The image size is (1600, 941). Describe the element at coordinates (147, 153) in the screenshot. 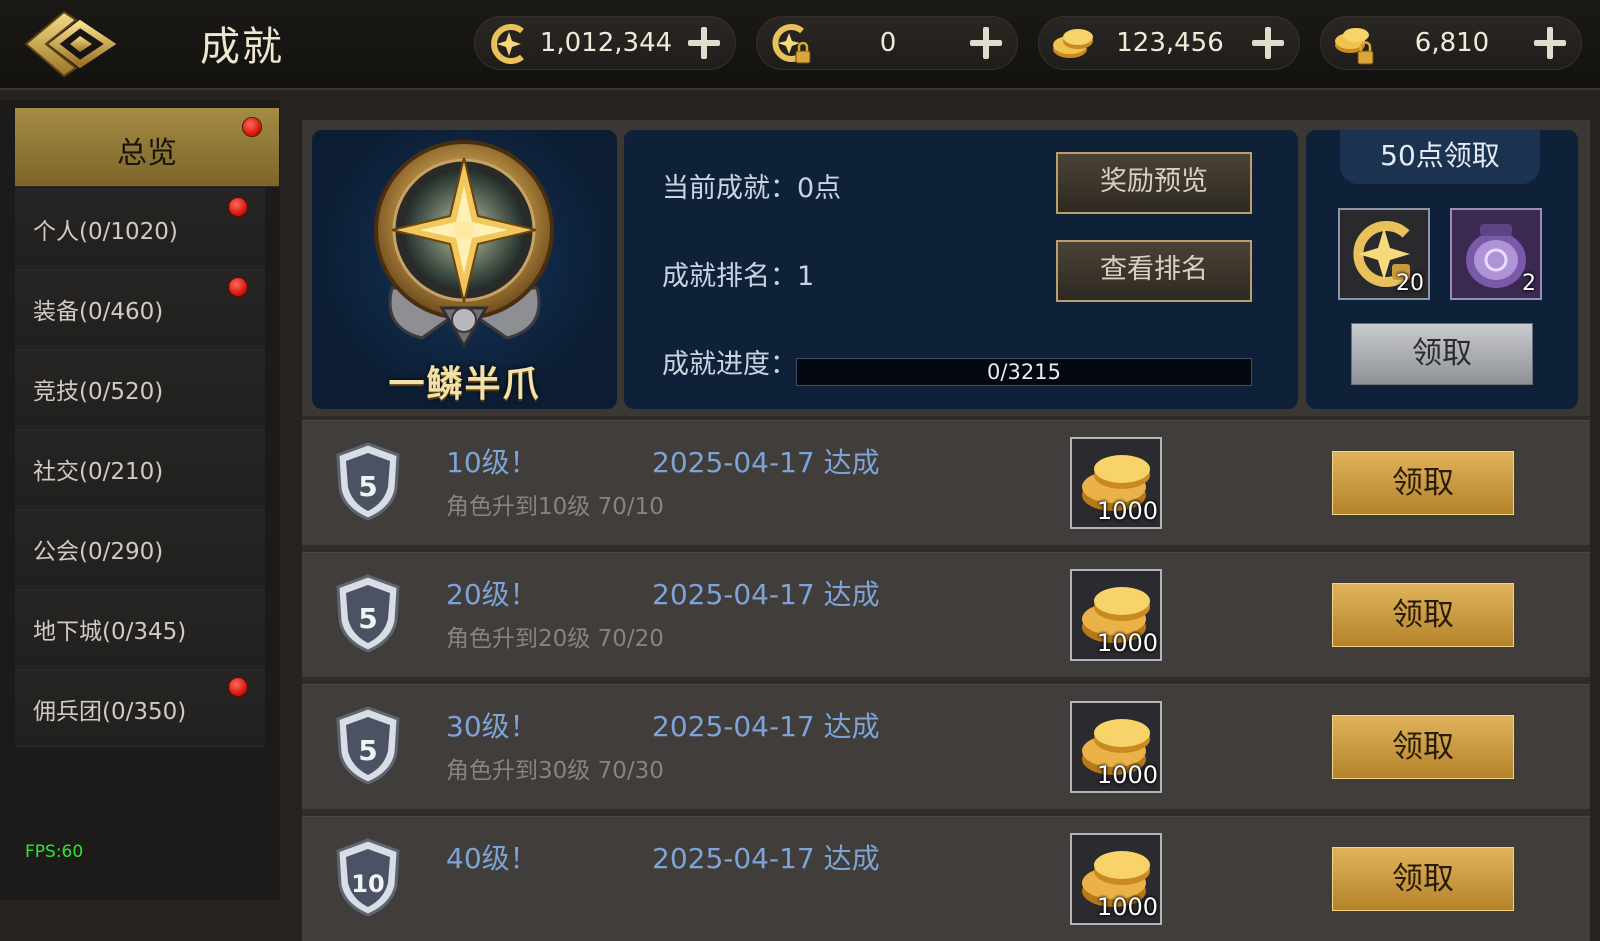

I see `sidebar-item-label: 总览` at that location.